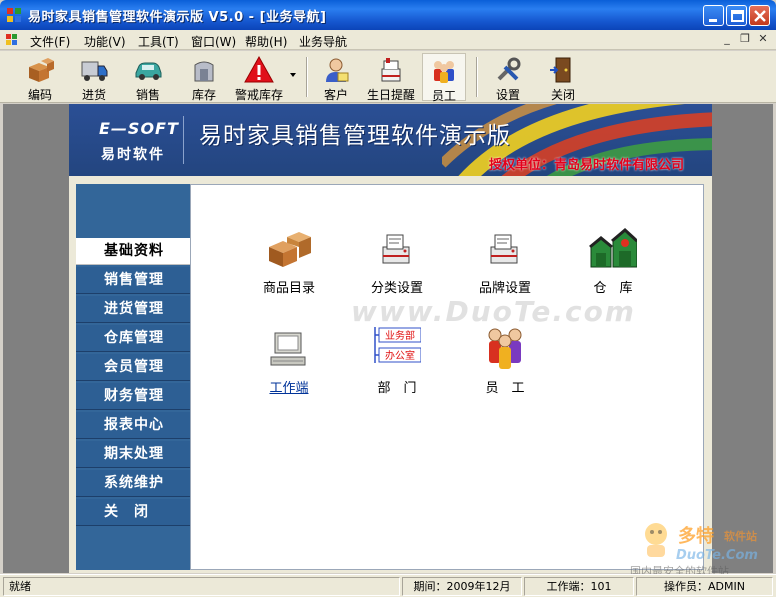 The image size is (776, 597). I want to click on nav-item-warehouse: 仓库管理, so click(133, 338).